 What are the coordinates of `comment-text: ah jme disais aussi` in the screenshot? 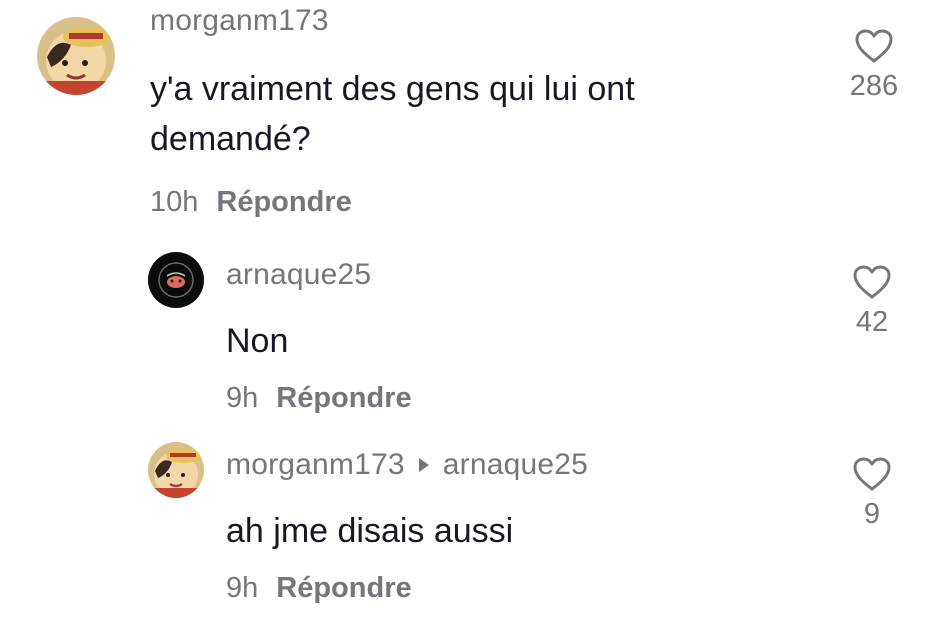 It's located at (370, 531).